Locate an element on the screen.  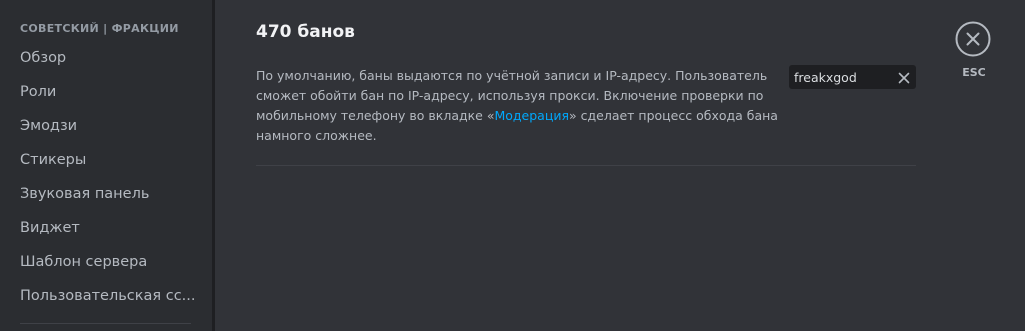
page-title: 470 банов is located at coordinates (305, 32).